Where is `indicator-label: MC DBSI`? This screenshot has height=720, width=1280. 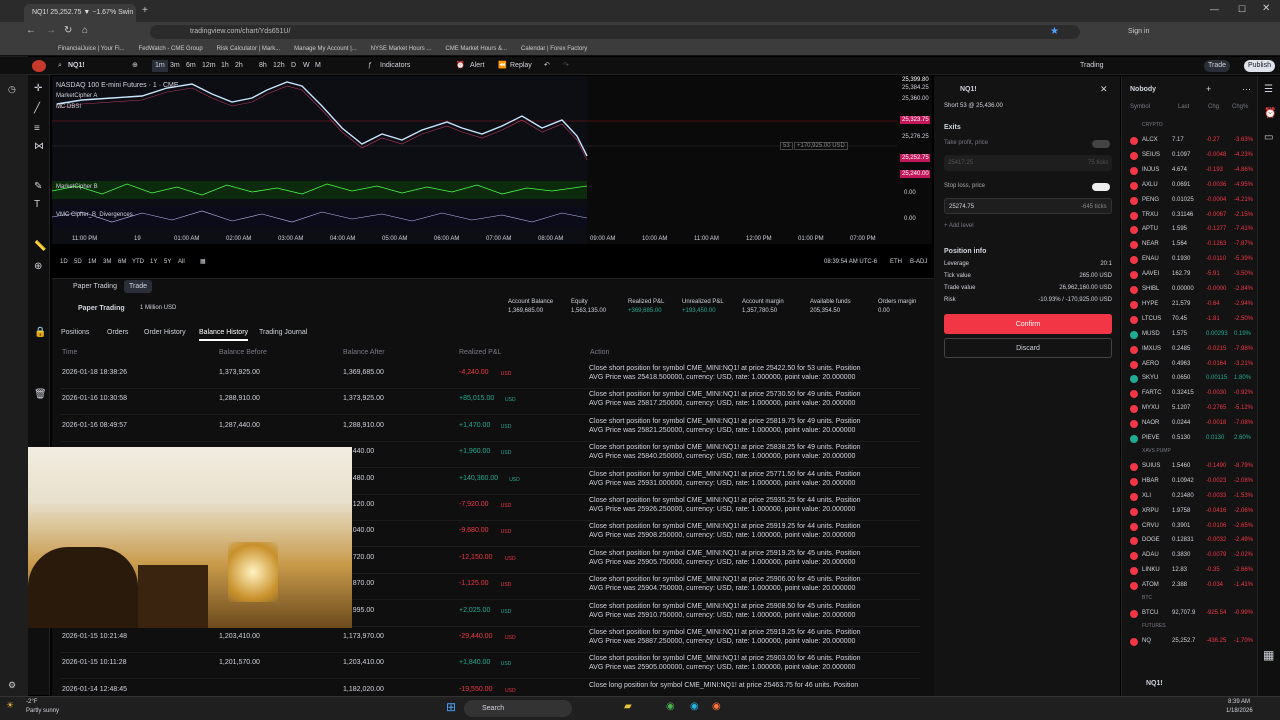
indicator-label: MC DBSI is located at coordinates (68, 107).